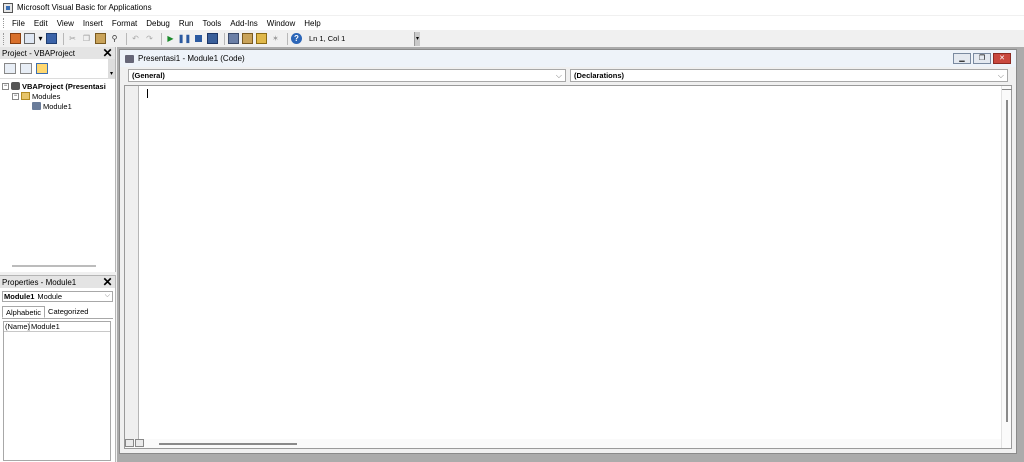  I want to click on object-selector-name: Module1, so click(19, 296).